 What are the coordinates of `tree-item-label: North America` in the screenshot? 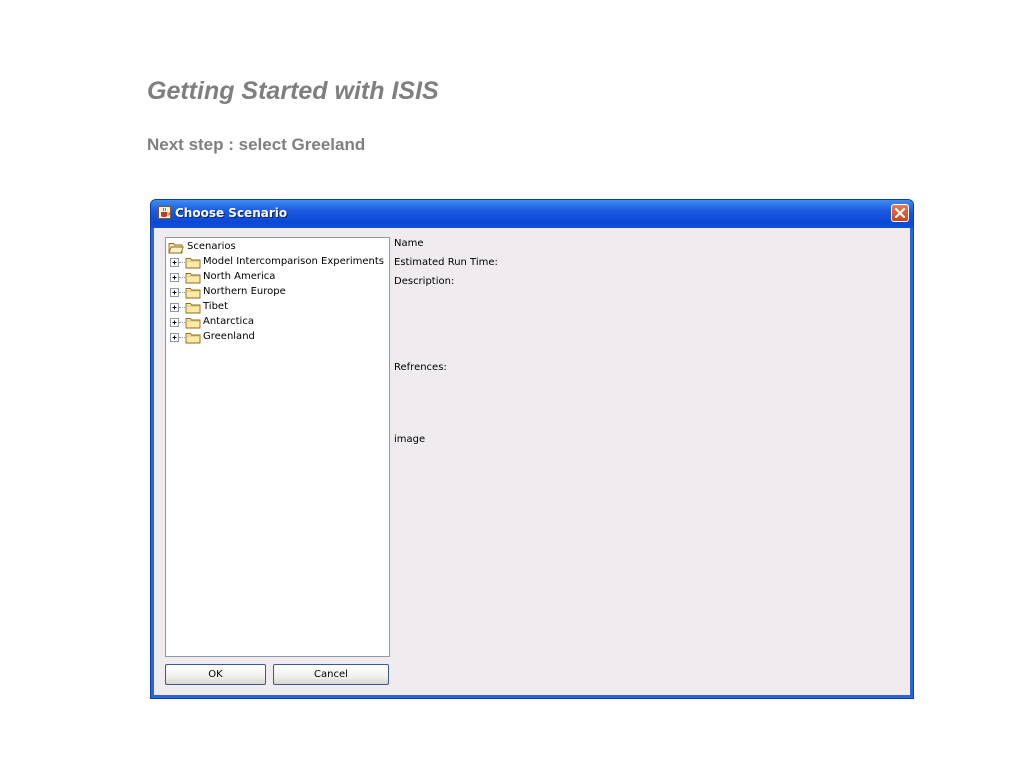 It's located at (239, 276).